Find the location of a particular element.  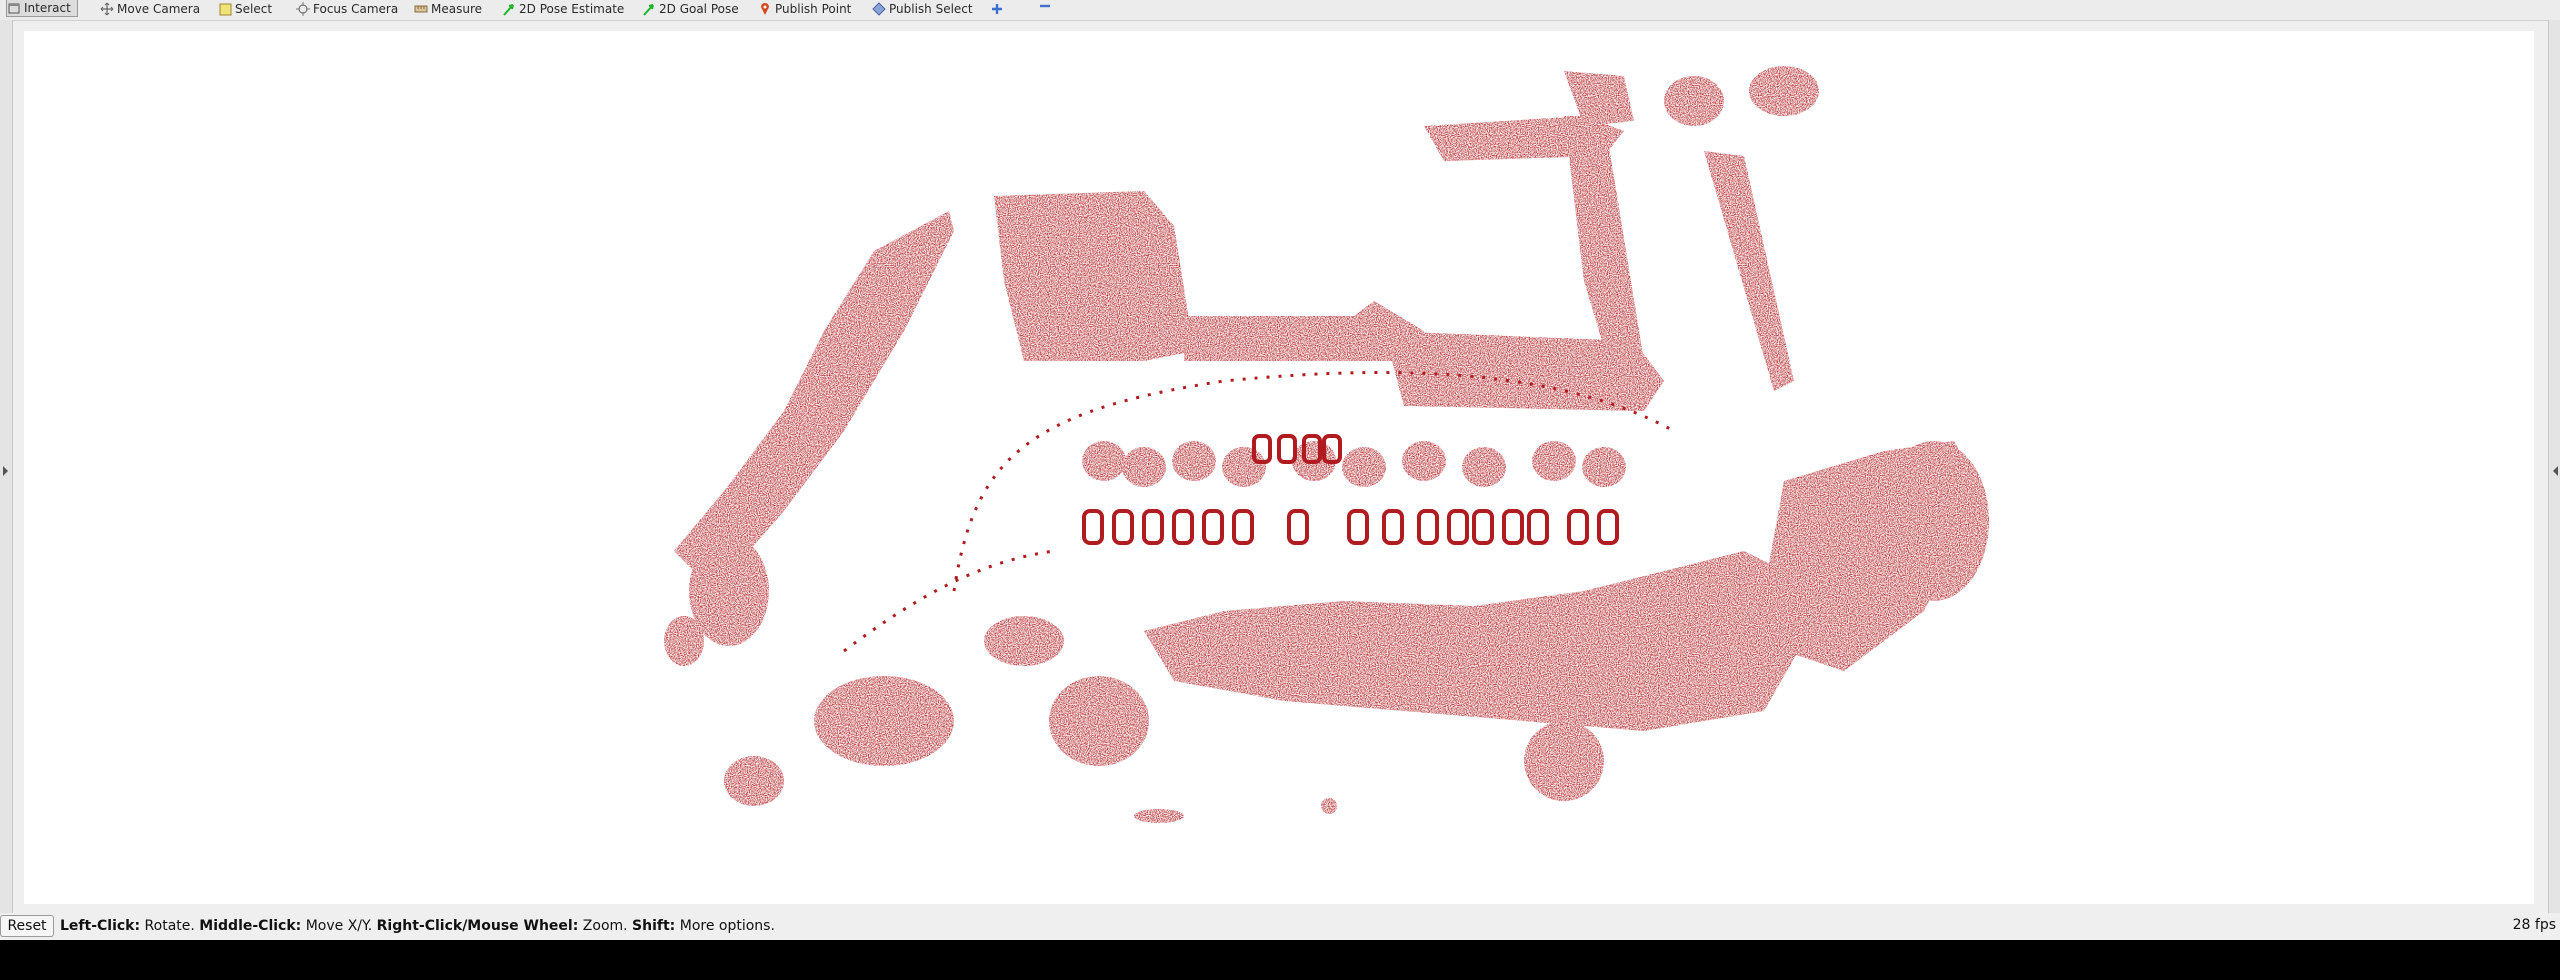

focus-camera-icon is located at coordinates (303, 9).